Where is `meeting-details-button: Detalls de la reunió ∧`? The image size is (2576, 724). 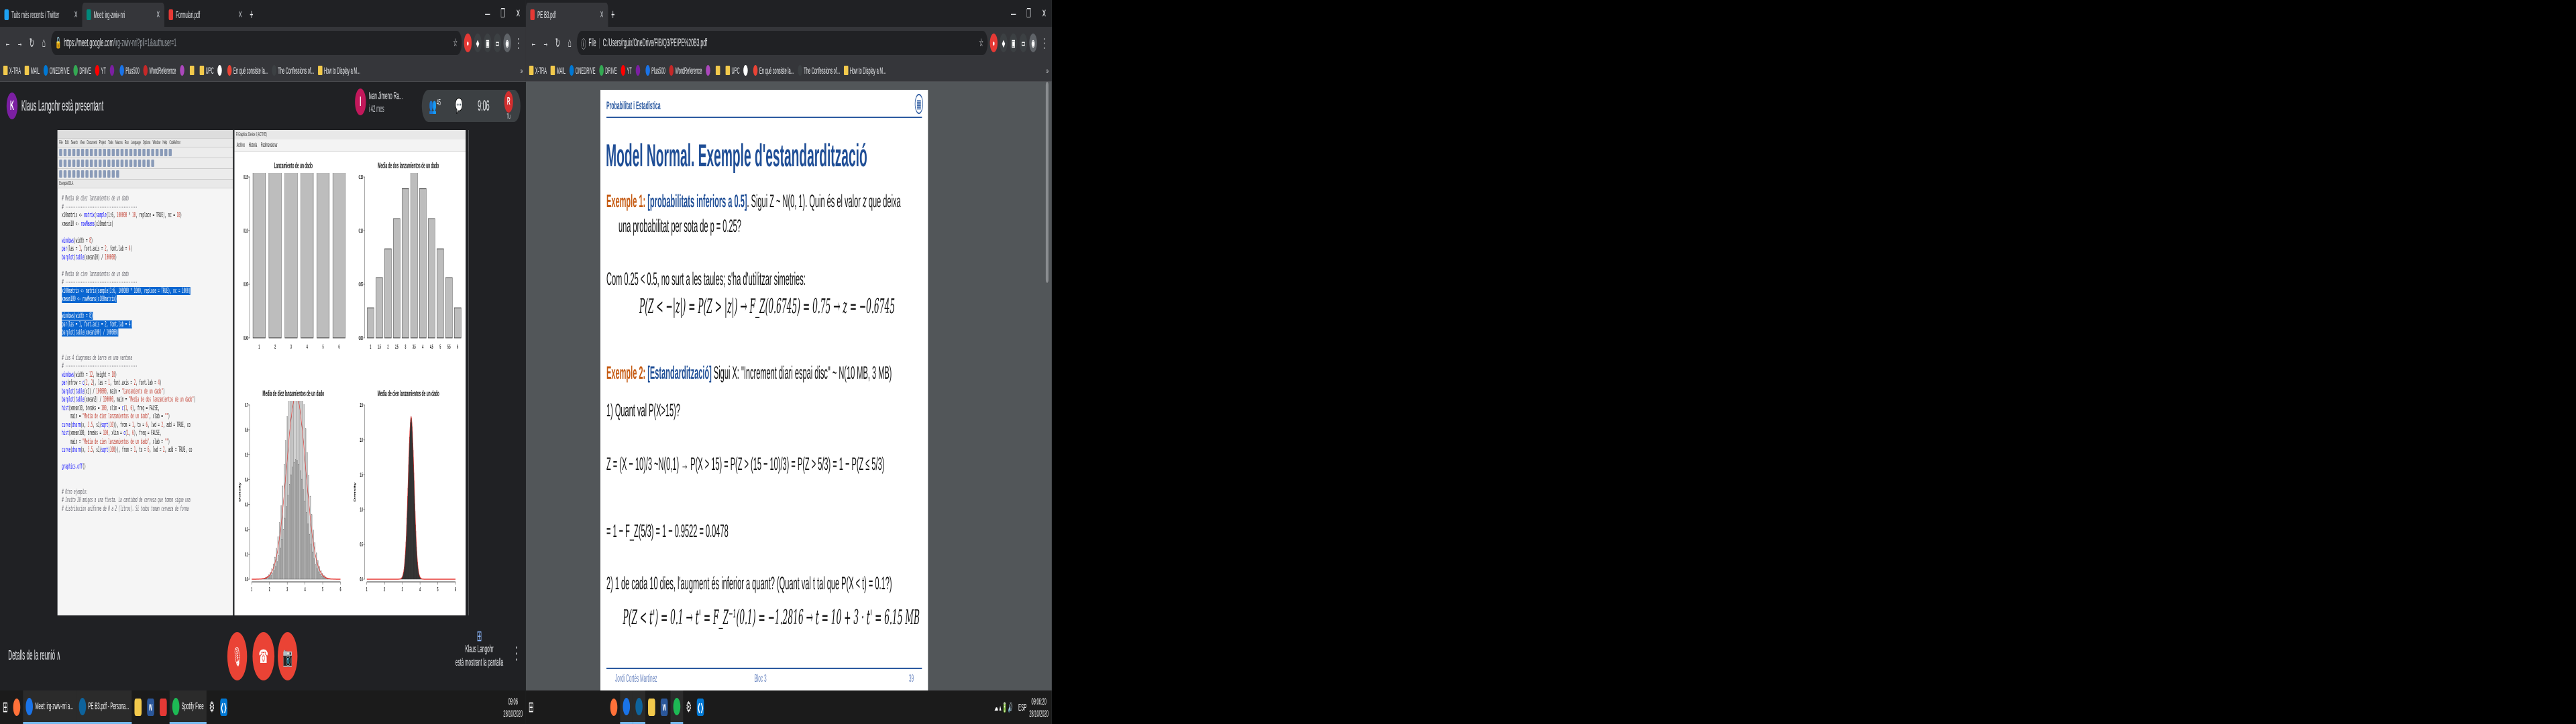
meeting-details-button: Detalls de la reunió ∧ is located at coordinates (34, 655).